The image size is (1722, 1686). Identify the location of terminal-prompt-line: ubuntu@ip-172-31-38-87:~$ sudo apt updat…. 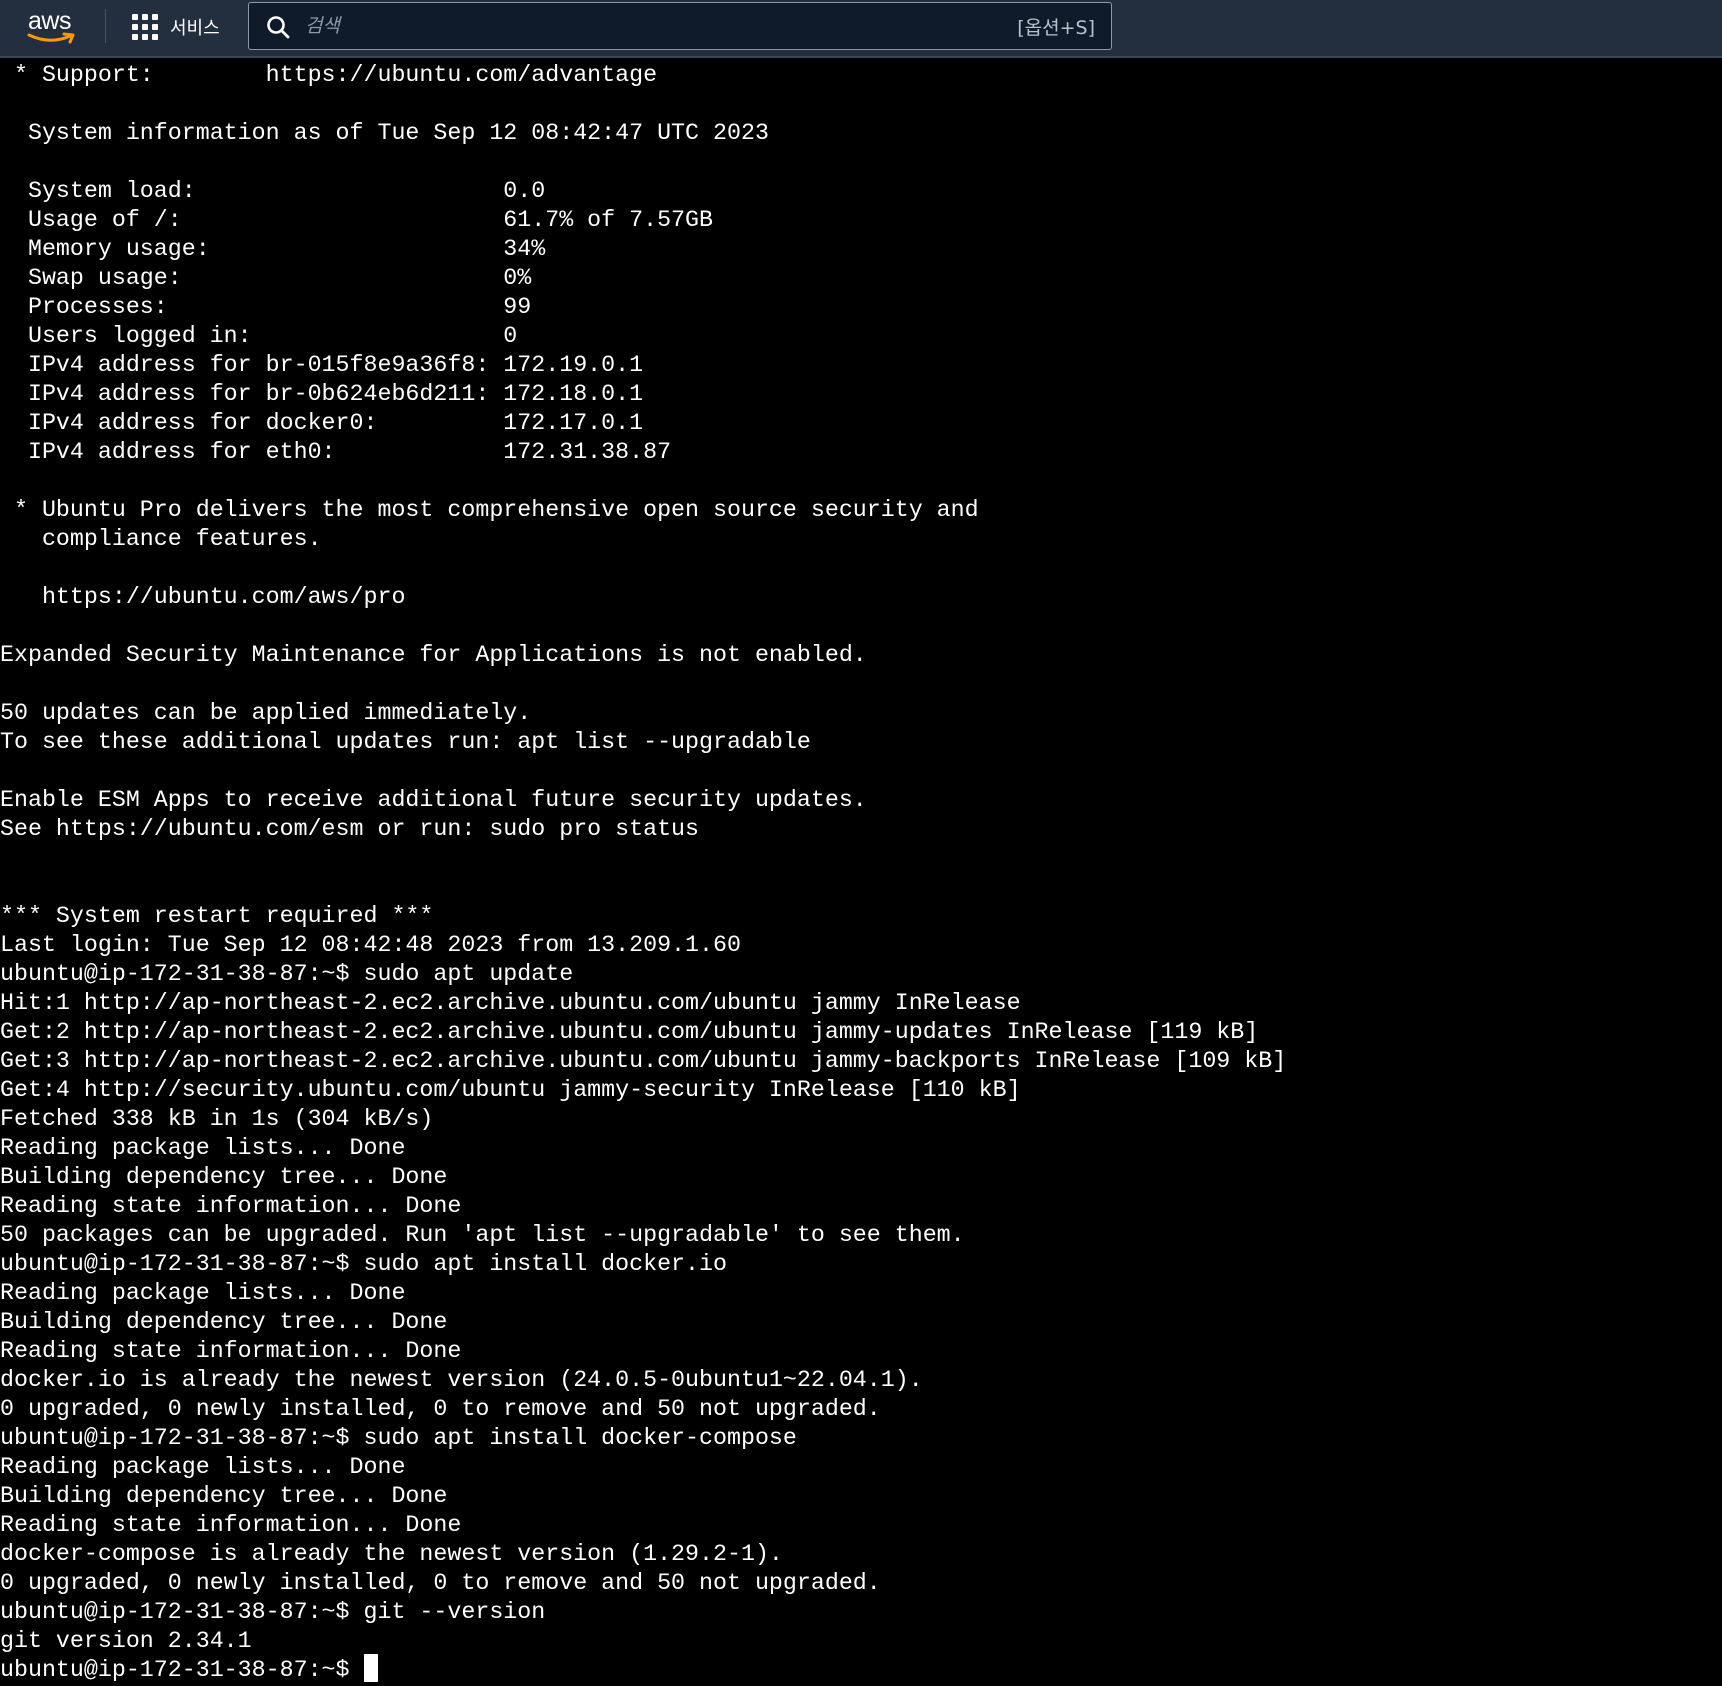
(287, 974).